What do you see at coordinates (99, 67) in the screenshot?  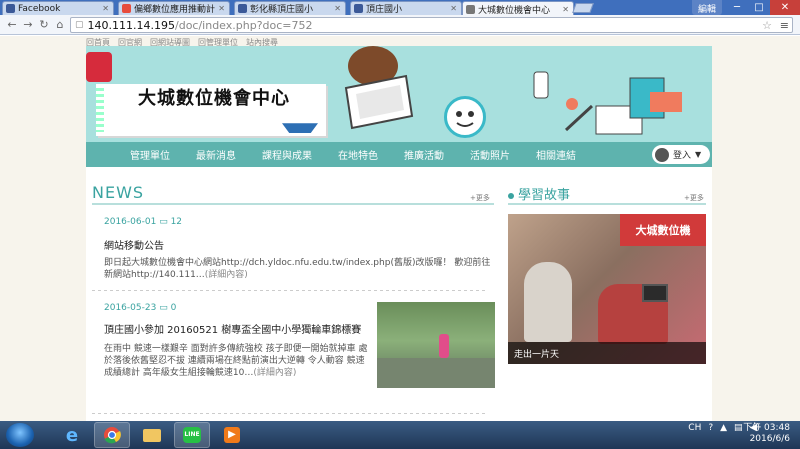 I see `puzzle-piece-graphic` at bounding box center [99, 67].